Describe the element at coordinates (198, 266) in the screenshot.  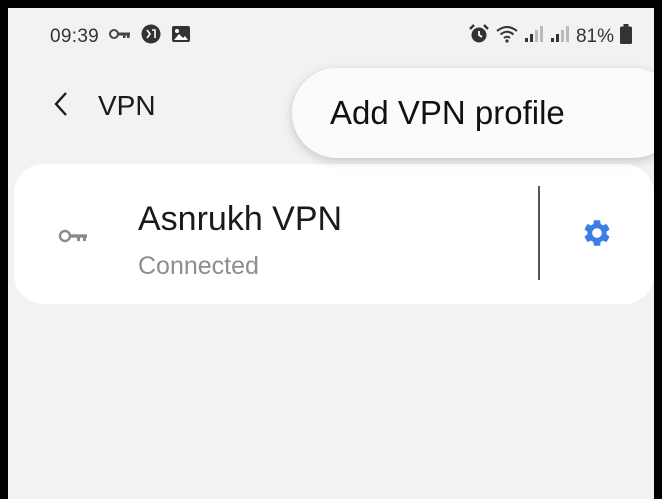
I see `vpn-connection-status: Connected` at that location.